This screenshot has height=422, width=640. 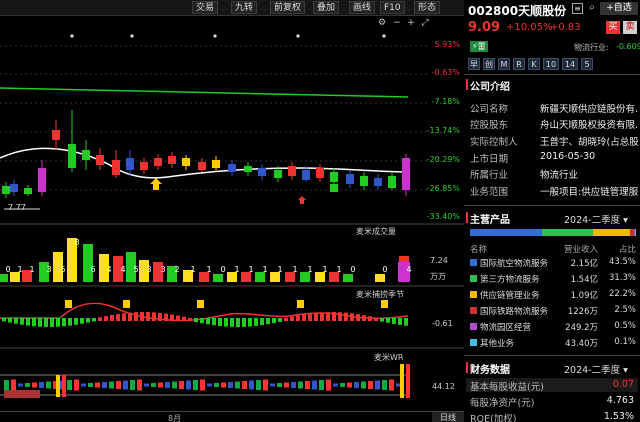 I want to click on period-btn-early: 早, so click(x=474, y=64).